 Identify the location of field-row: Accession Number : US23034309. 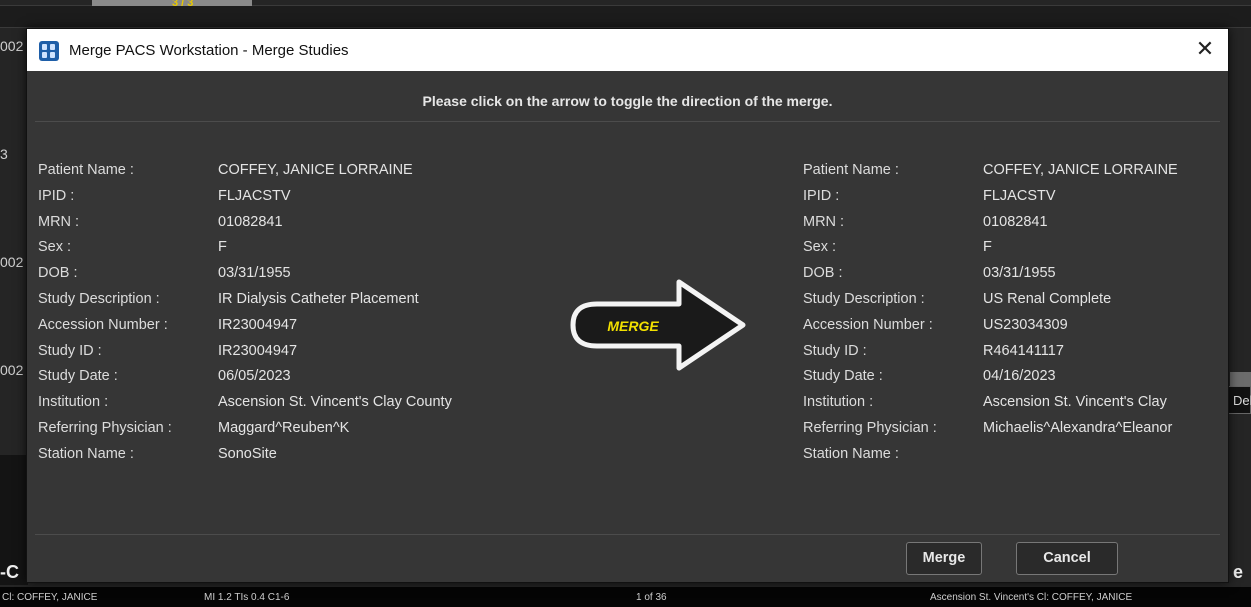
(1016, 330).